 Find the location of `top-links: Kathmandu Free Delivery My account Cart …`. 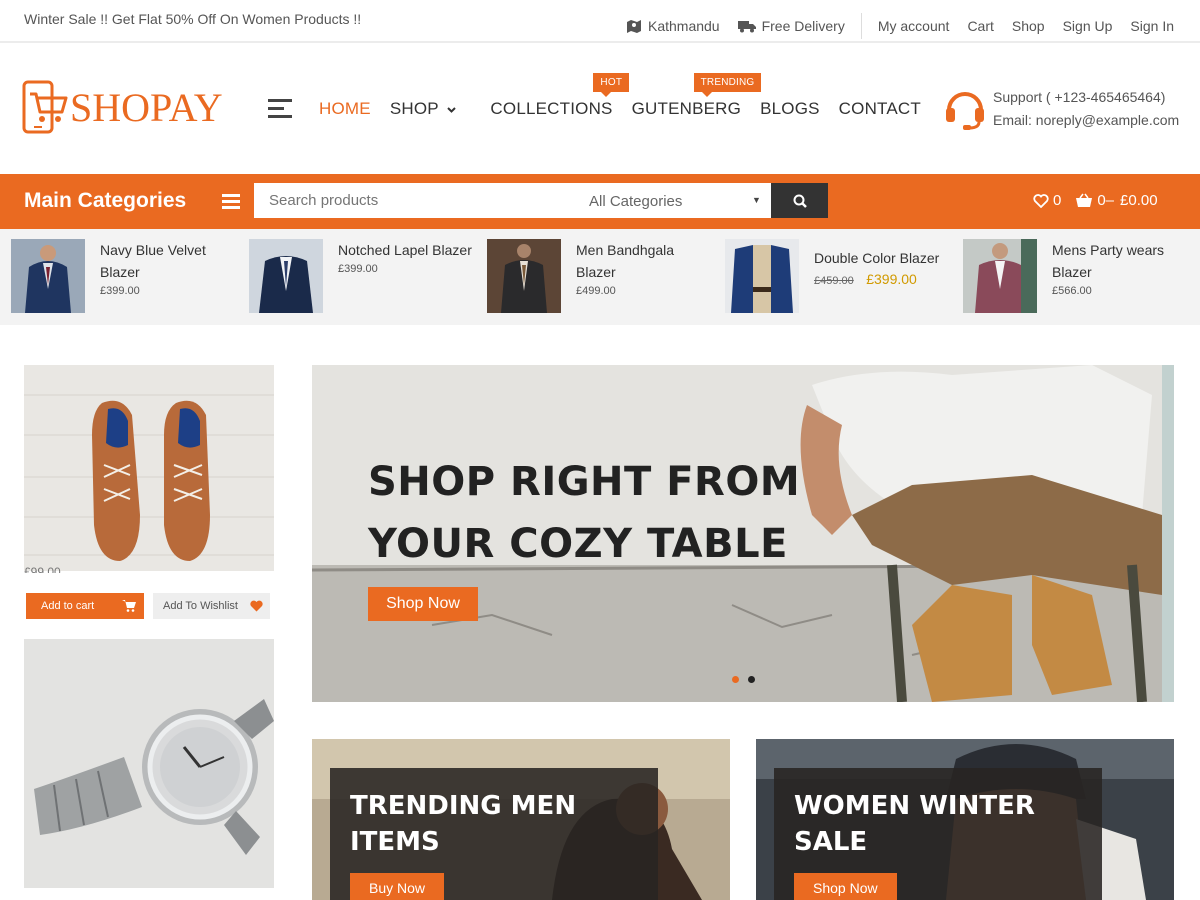

top-links: Kathmandu Free Delivery My account Cart … is located at coordinates (891, 26).